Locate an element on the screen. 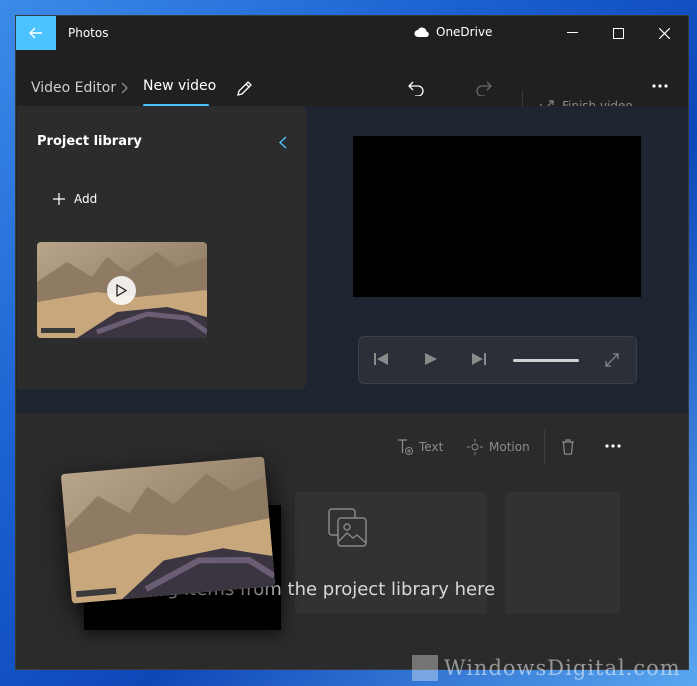 This screenshot has width=697, height=686. editor-toolbar: Video Editor New video Finish video is located at coordinates (352, 86).